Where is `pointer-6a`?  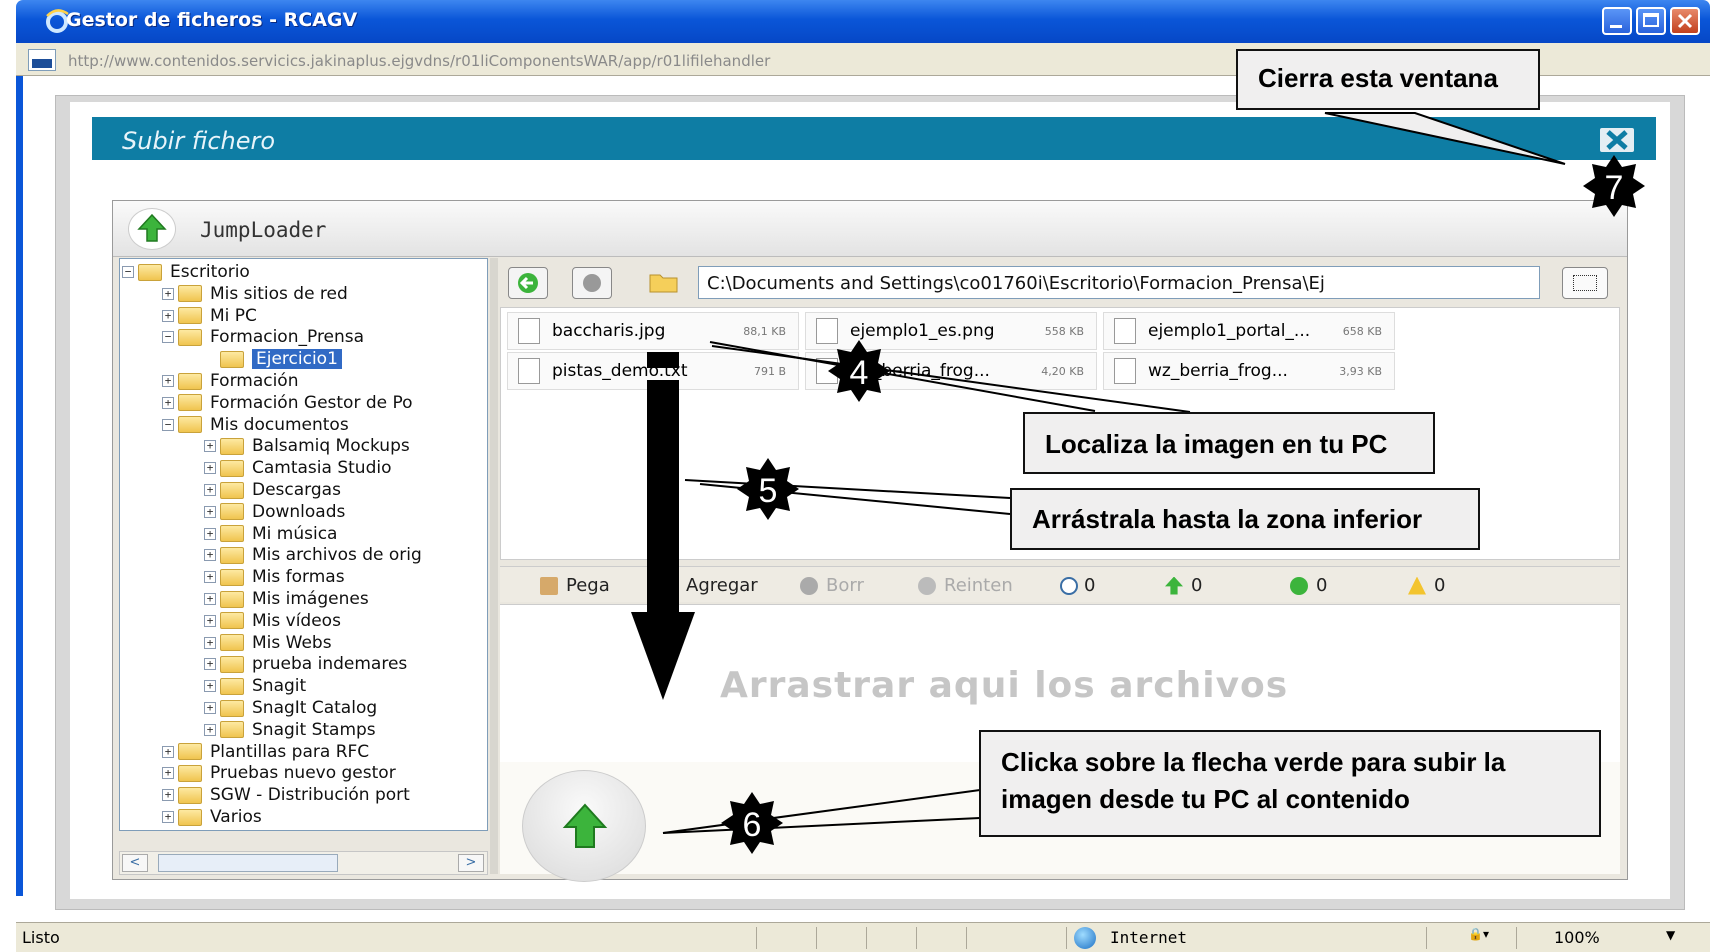
pointer-6a is located at coordinates (821, 811).